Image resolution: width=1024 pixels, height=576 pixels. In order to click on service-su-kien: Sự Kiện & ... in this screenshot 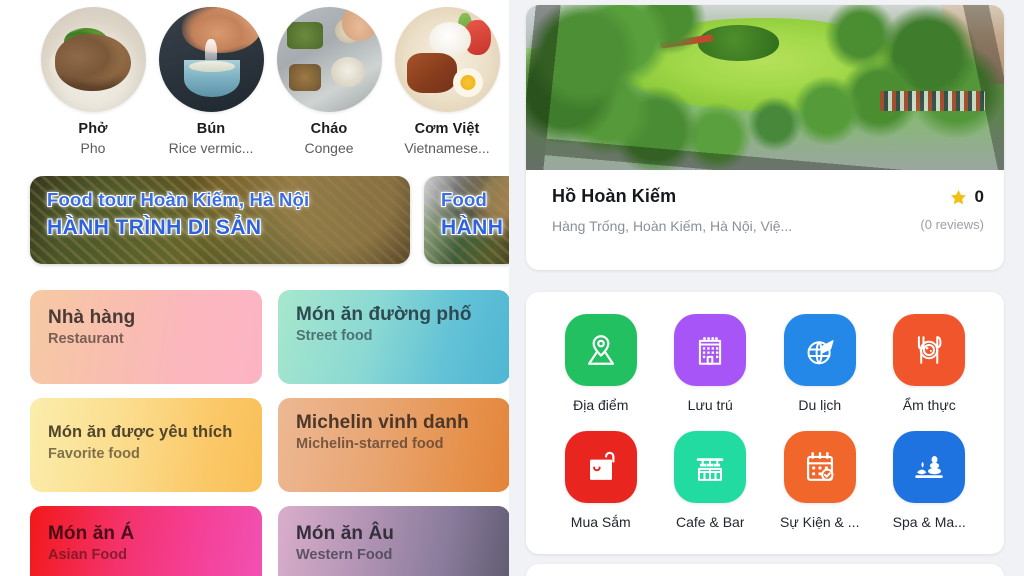, I will do `click(820, 480)`.